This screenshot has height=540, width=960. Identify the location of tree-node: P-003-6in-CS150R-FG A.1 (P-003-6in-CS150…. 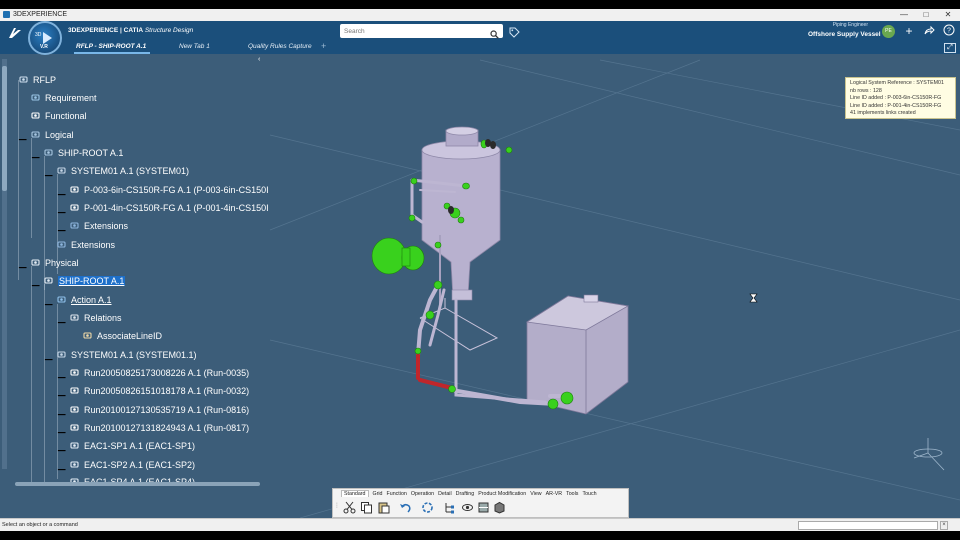
(169, 190).